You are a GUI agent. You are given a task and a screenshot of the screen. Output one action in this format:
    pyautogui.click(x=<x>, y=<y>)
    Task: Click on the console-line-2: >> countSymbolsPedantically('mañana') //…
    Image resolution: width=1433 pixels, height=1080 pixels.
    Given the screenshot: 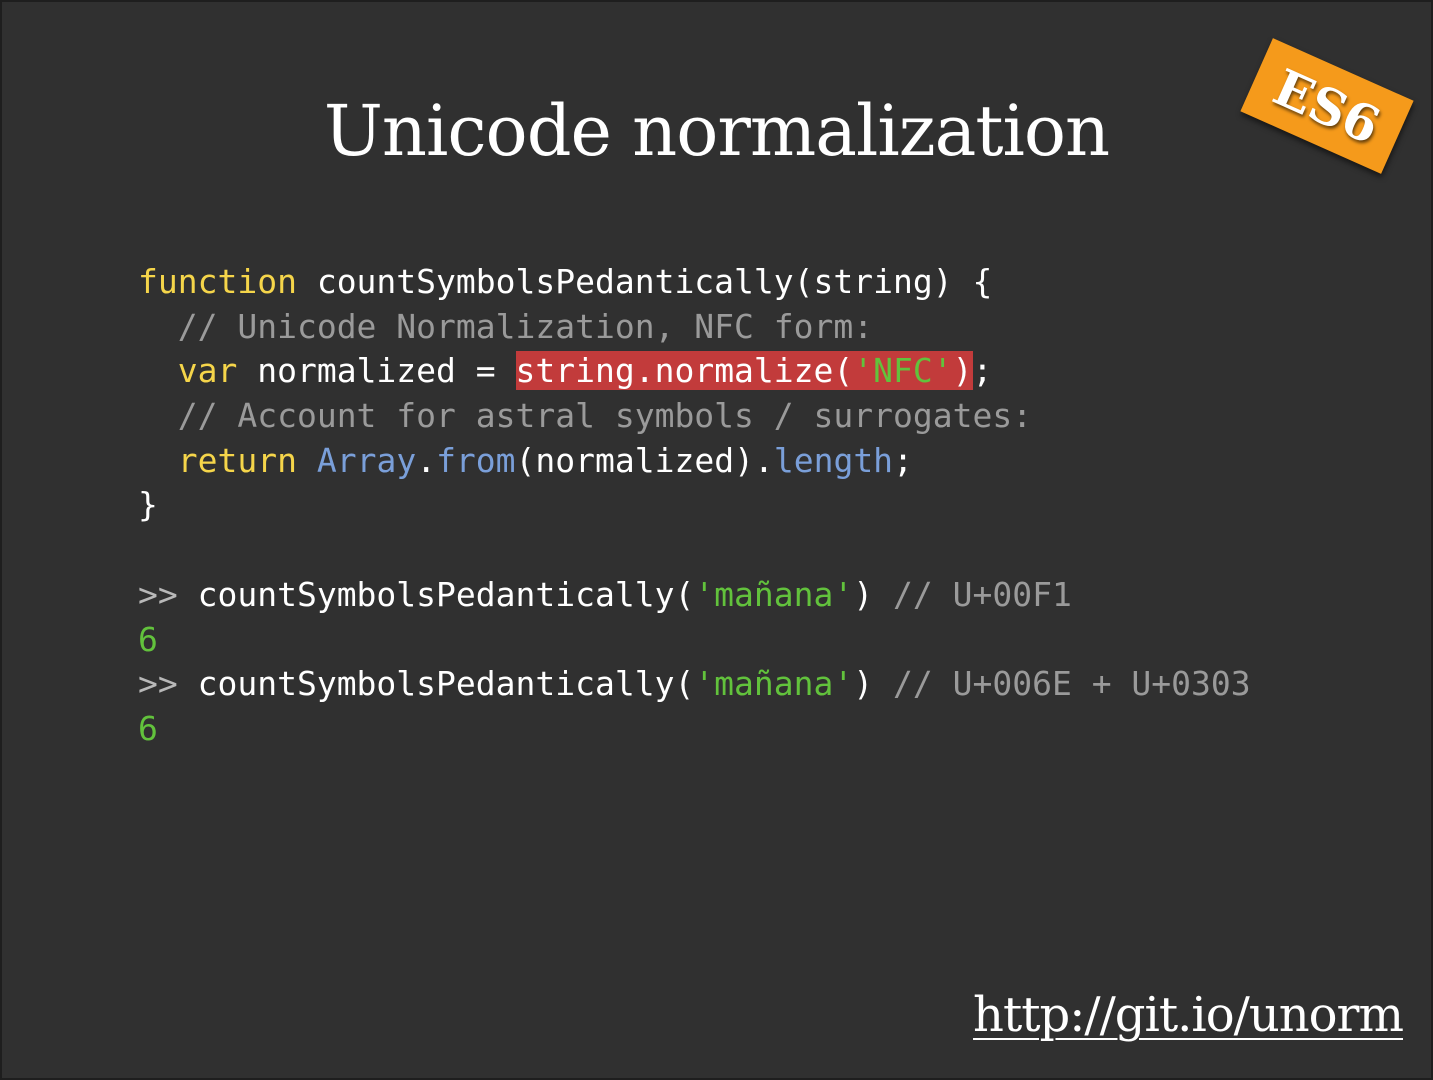 What is the action you would take?
    pyautogui.click(x=694, y=684)
    